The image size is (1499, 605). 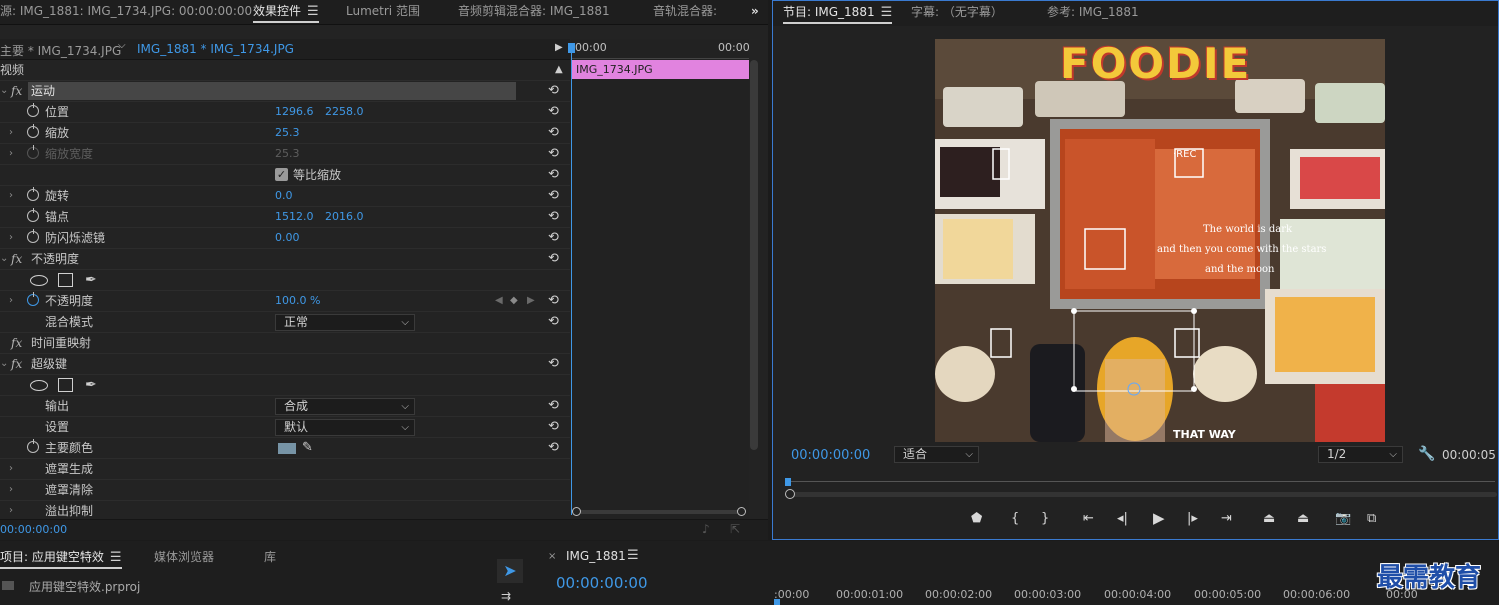 What do you see at coordinates (91, 280) in the screenshot?
I see `pen-mask-icon: ✒` at bounding box center [91, 280].